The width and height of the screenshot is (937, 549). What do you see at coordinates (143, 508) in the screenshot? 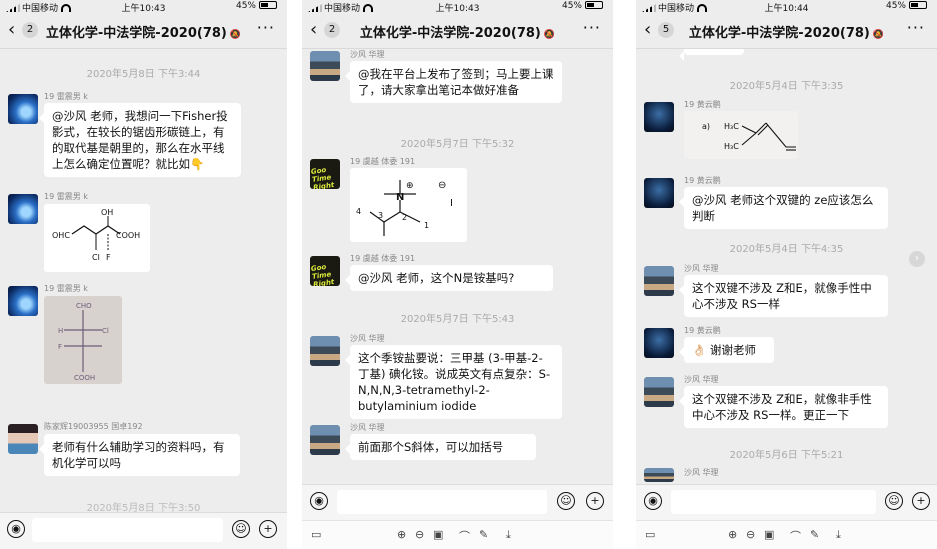
I see `timestamp: 2020年5月8日 下午3:50` at bounding box center [143, 508].